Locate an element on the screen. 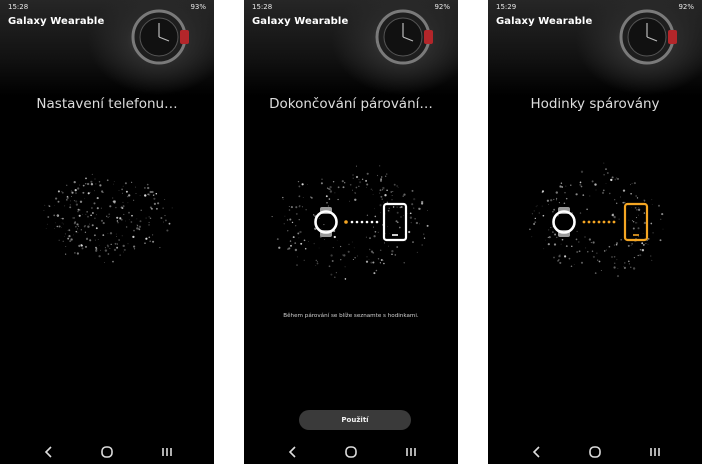  pairing-diagram is located at coordinates (361, 222).